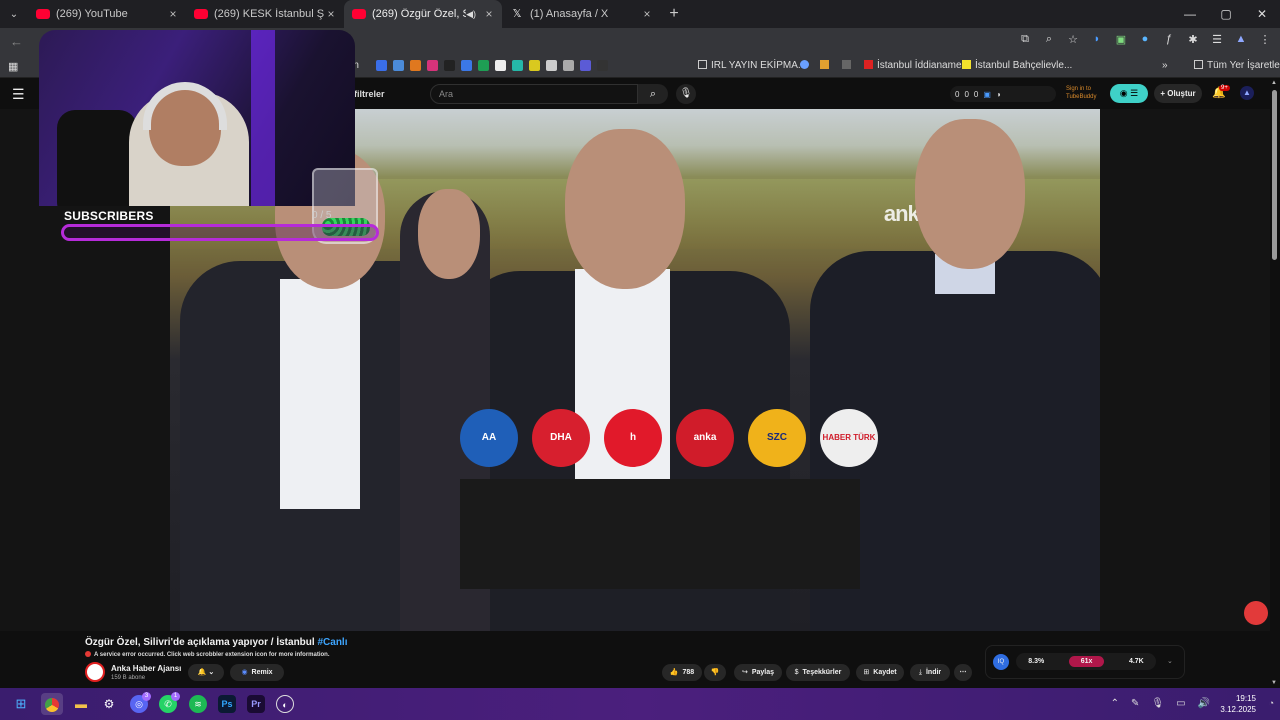 The height and width of the screenshot is (720, 1280). I want to click on apps-grid-icon: ▦, so click(13, 66).